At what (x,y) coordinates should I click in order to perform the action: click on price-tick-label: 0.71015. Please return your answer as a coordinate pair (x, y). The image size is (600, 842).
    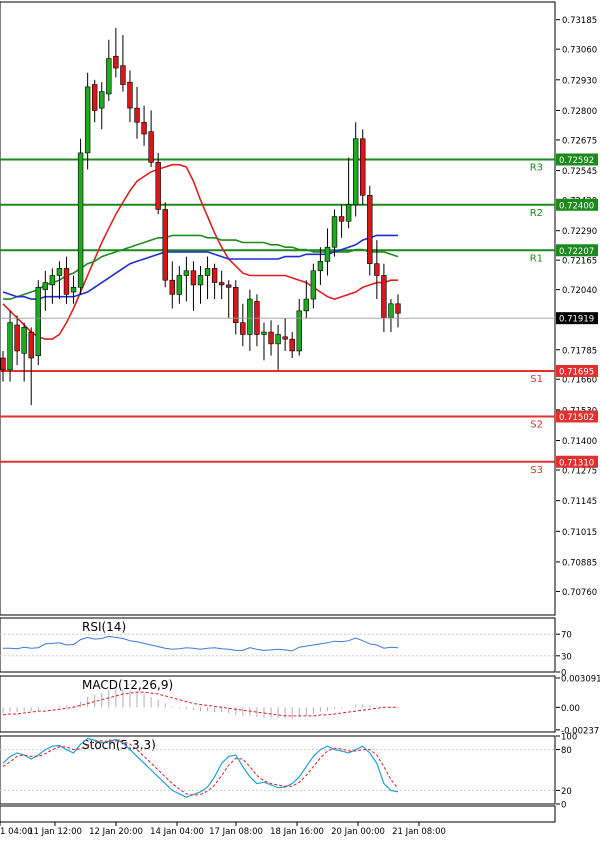
    Looking at the image, I should click on (579, 533).